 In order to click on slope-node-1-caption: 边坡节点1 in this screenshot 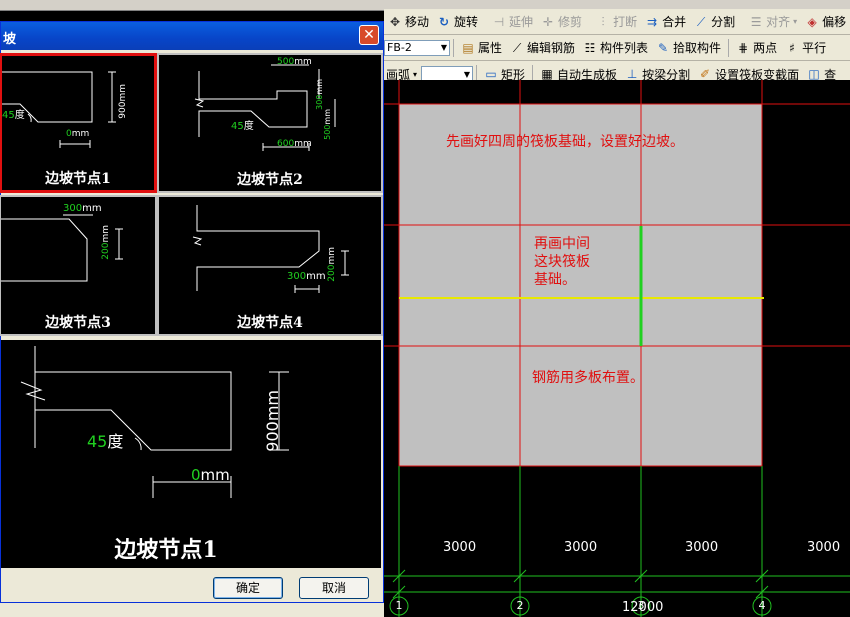, I will do `click(78, 179)`.